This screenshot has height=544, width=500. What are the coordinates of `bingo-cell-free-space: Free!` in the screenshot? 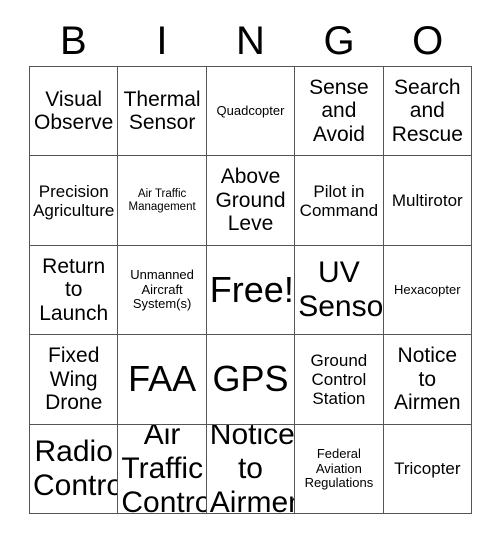 It's located at (251, 290).